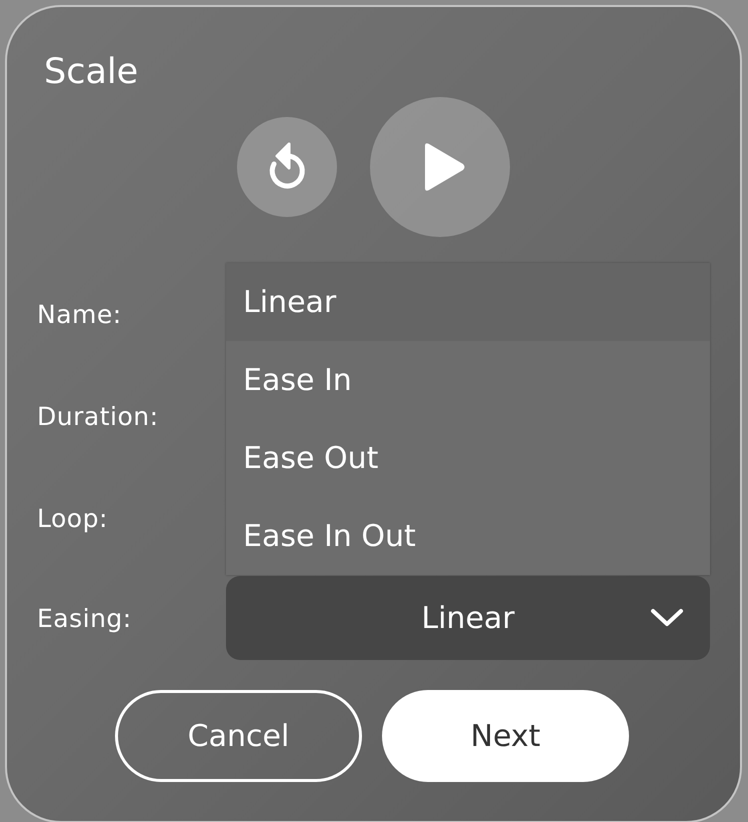 This screenshot has height=822, width=748. What do you see at coordinates (98, 416) in the screenshot?
I see `field-label: Duration:` at bounding box center [98, 416].